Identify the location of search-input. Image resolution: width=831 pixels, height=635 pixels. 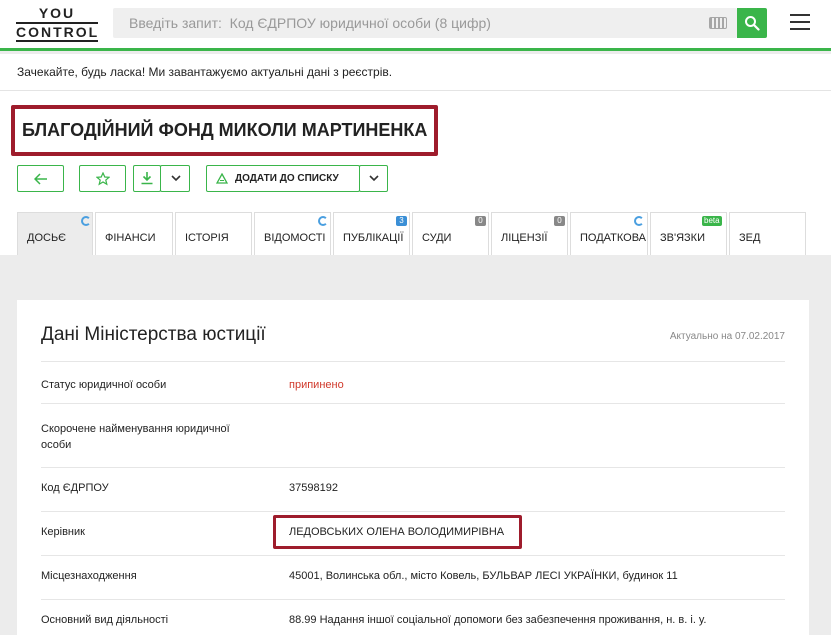
(425, 23).